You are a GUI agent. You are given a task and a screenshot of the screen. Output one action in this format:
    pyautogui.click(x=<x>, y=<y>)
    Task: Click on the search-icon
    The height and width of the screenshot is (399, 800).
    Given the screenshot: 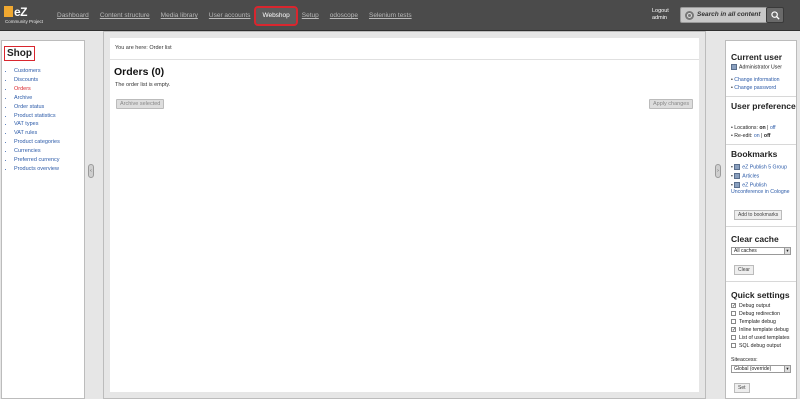 What is the action you would take?
    pyautogui.click(x=689, y=15)
    